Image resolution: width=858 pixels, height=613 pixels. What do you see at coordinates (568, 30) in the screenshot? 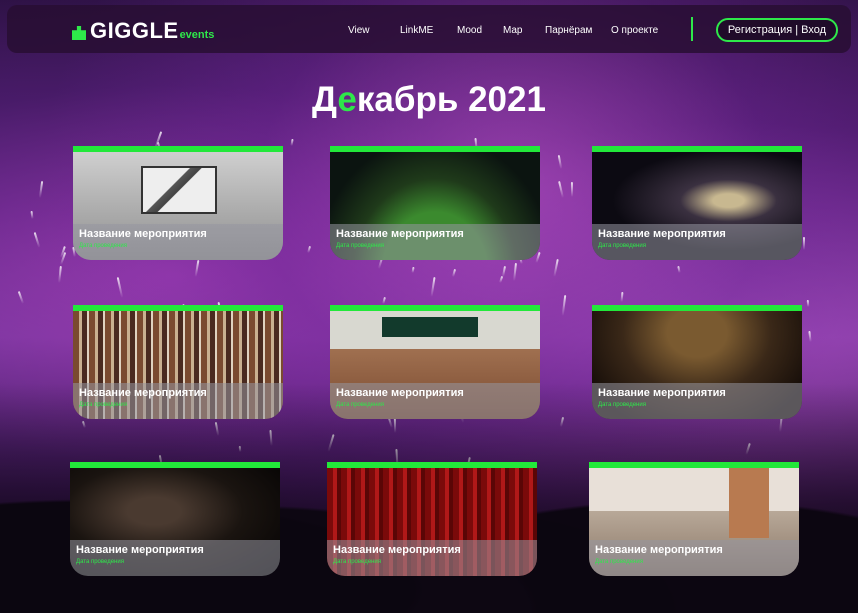
I see `nav-item-partners: Парнёрам` at bounding box center [568, 30].